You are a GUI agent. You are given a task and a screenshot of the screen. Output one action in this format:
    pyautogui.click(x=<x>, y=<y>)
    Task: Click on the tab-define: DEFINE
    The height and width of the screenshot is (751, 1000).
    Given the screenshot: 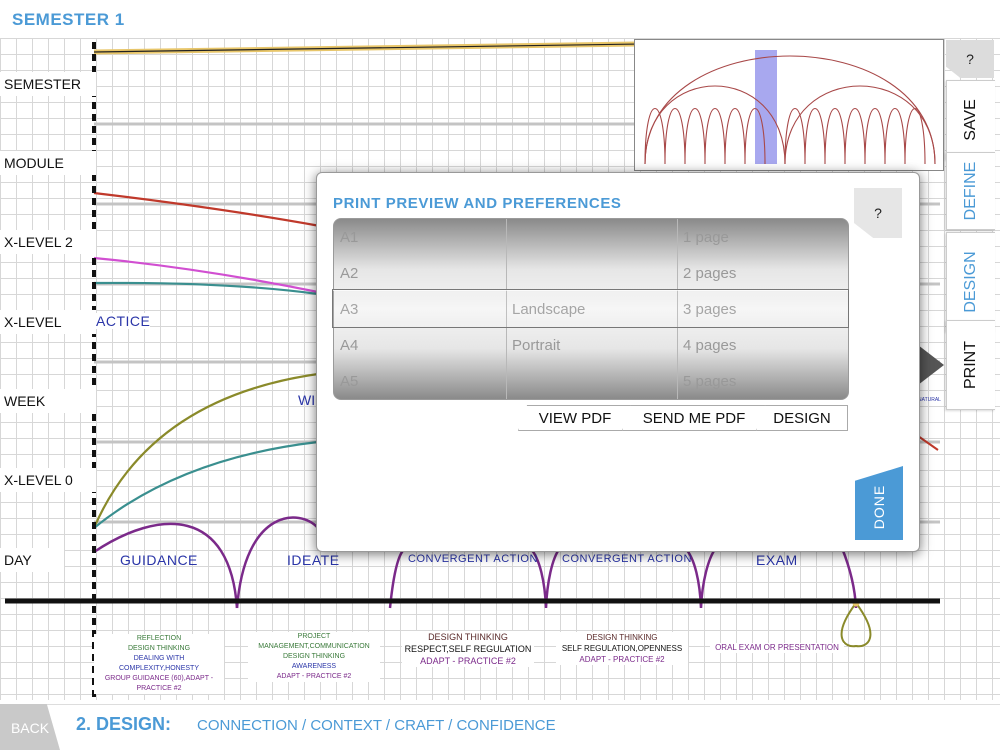 What is the action you would take?
    pyautogui.click(x=970, y=191)
    